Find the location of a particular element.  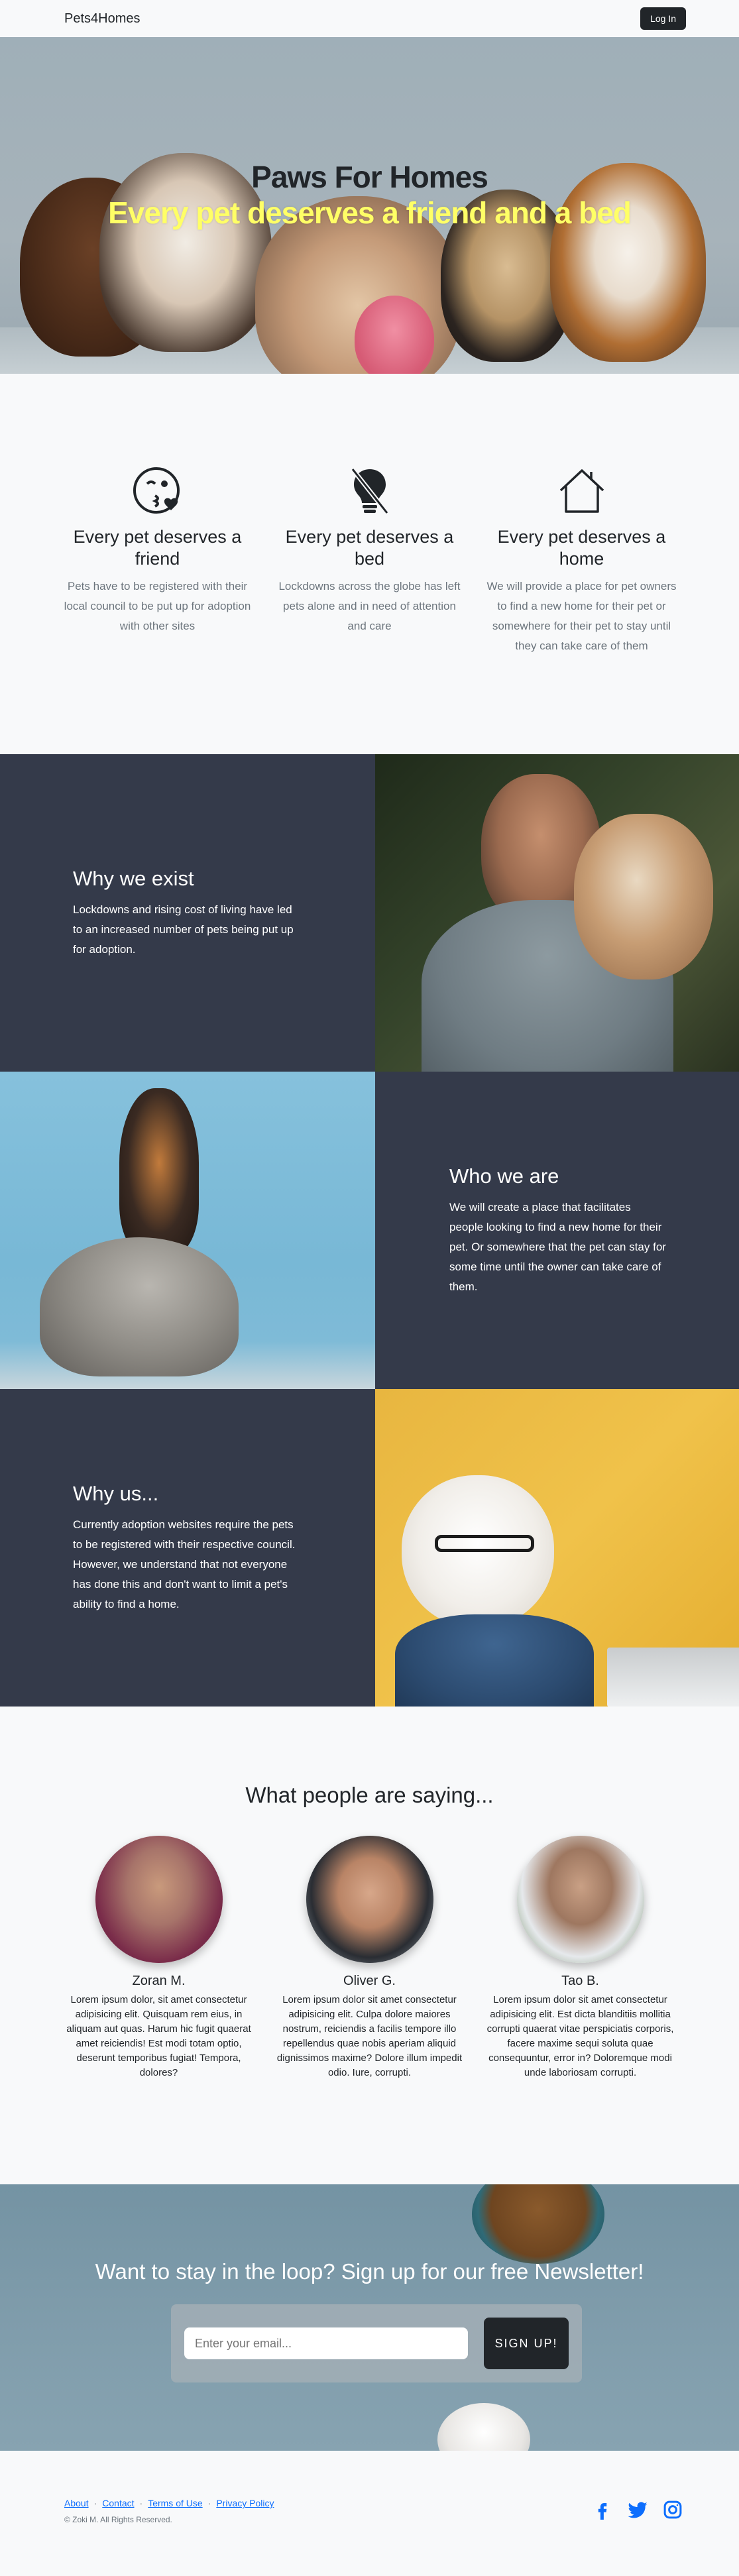

instagram-icon is located at coordinates (673, 2511).